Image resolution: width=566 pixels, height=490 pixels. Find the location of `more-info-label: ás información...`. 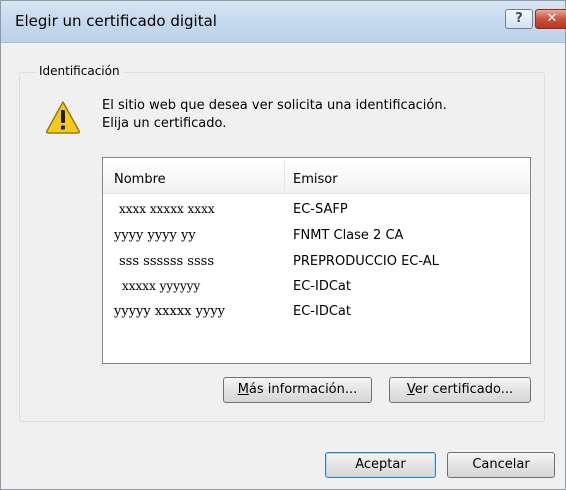

more-info-label: ás información... is located at coordinates (303, 389).